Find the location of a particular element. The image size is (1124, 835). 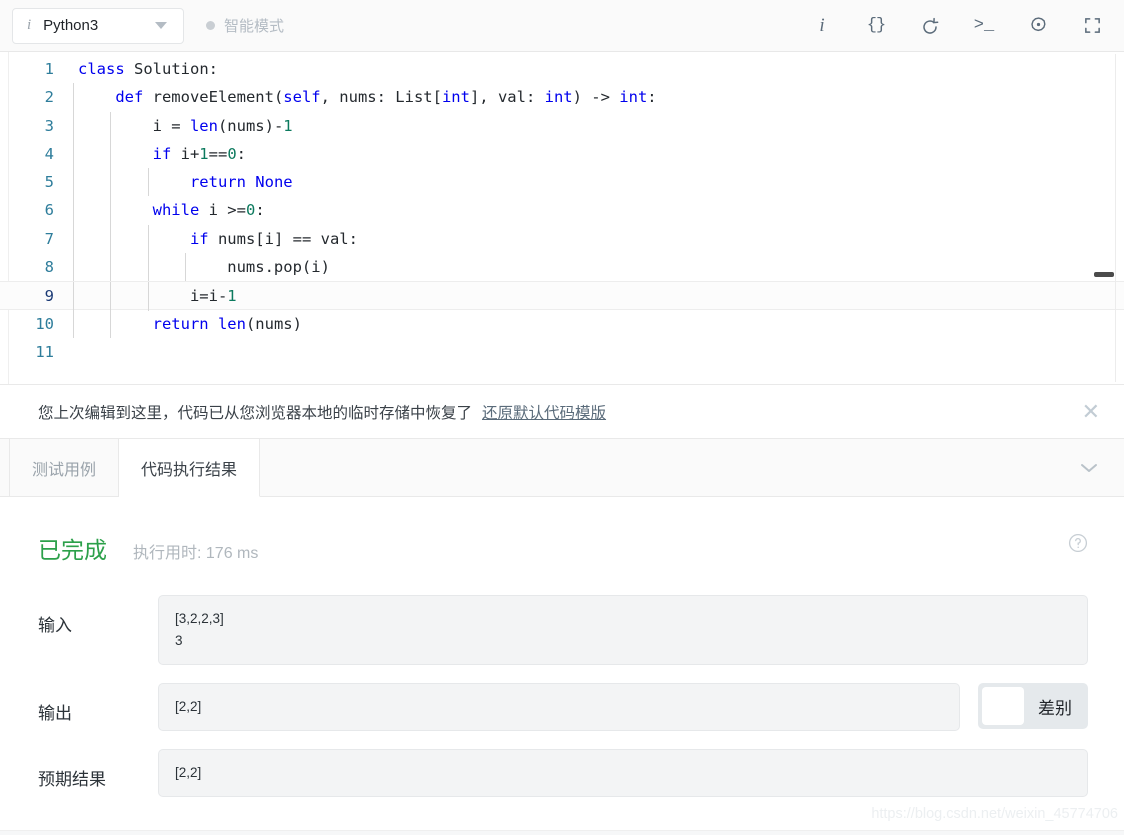

chevron-down-icon is located at coordinates (161, 25).